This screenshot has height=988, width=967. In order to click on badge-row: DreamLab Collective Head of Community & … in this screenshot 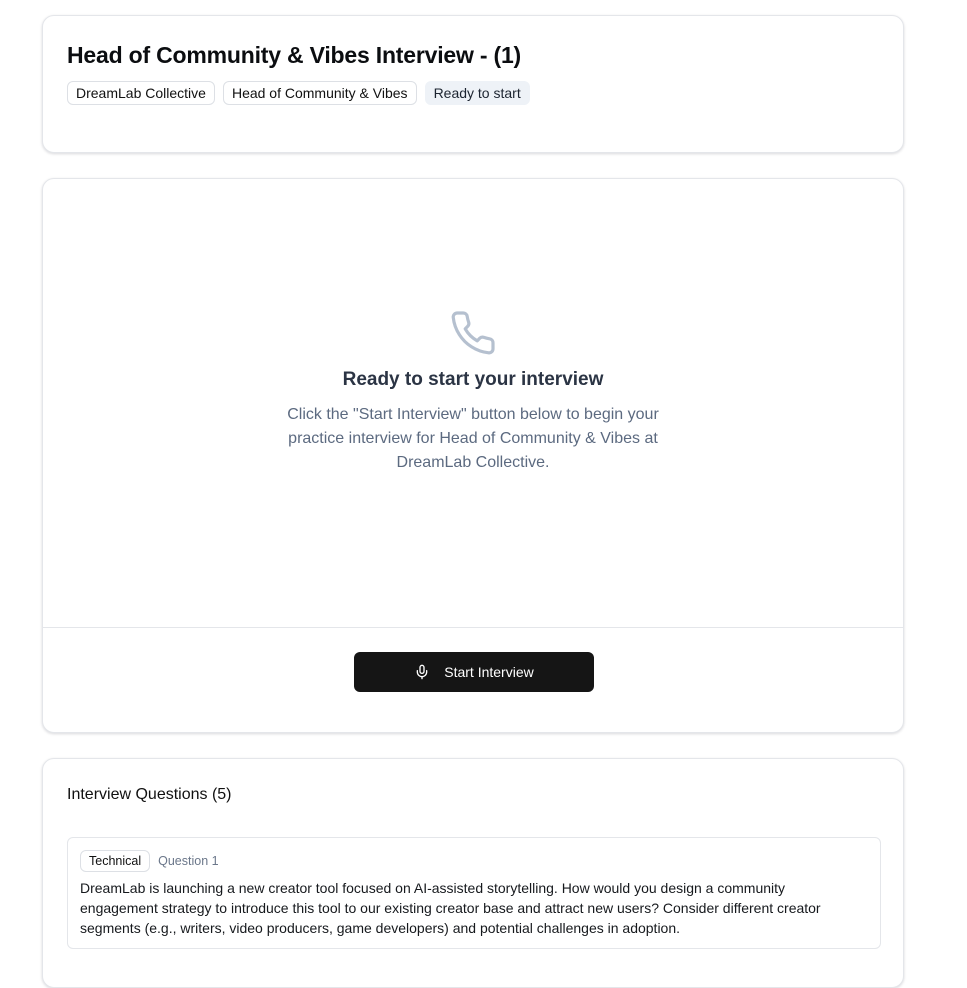, I will do `click(298, 93)`.